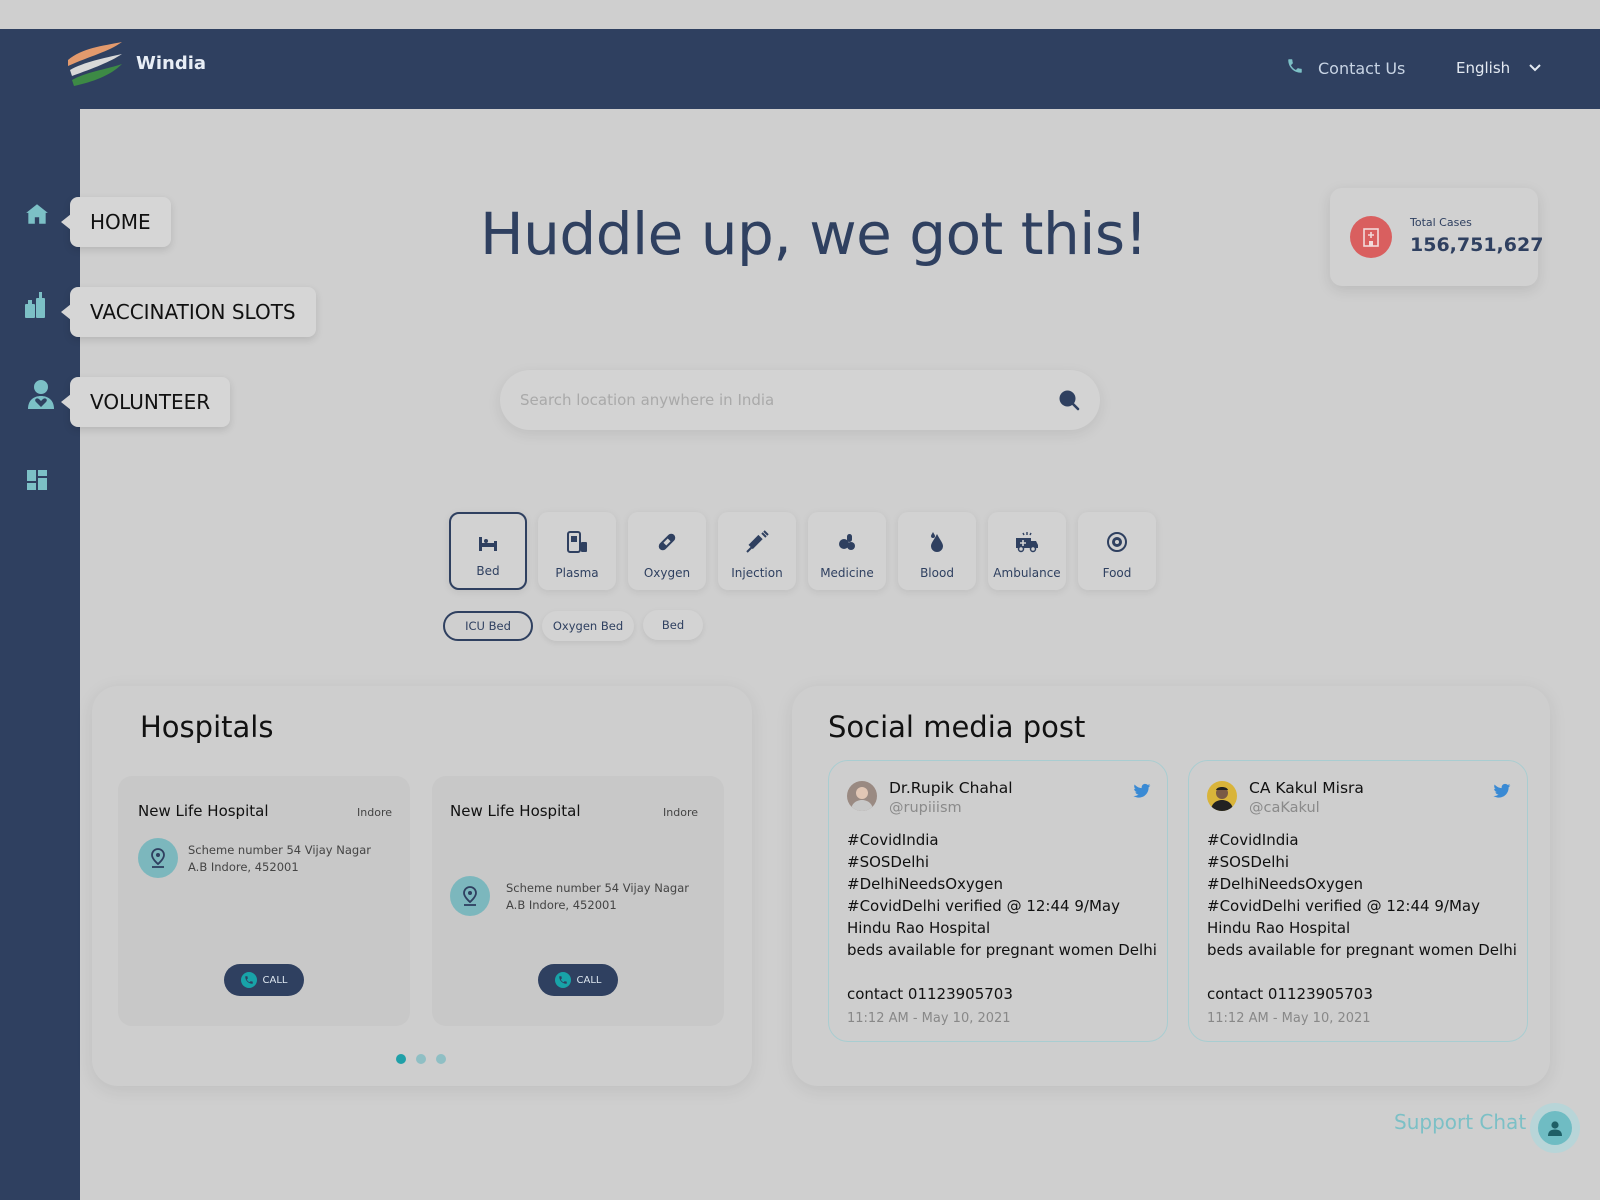 This screenshot has width=1600, height=1200. What do you see at coordinates (1441, 222) in the screenshot?
I see `total-cases-label: Total Cases` at bounding box center [1441, 222].